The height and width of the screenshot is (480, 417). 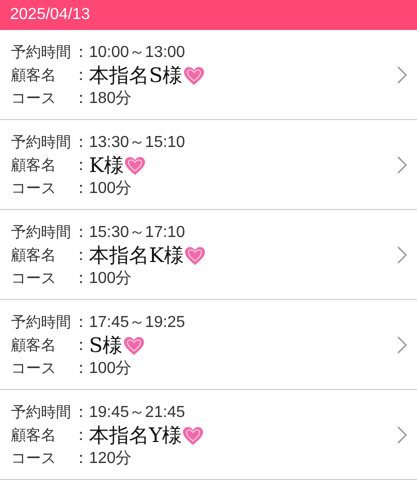 What do you see at coordinates (129, 53) in the screenshot?
I see `time-value: ：10:00～13:00` at bounding box center [129, 53].